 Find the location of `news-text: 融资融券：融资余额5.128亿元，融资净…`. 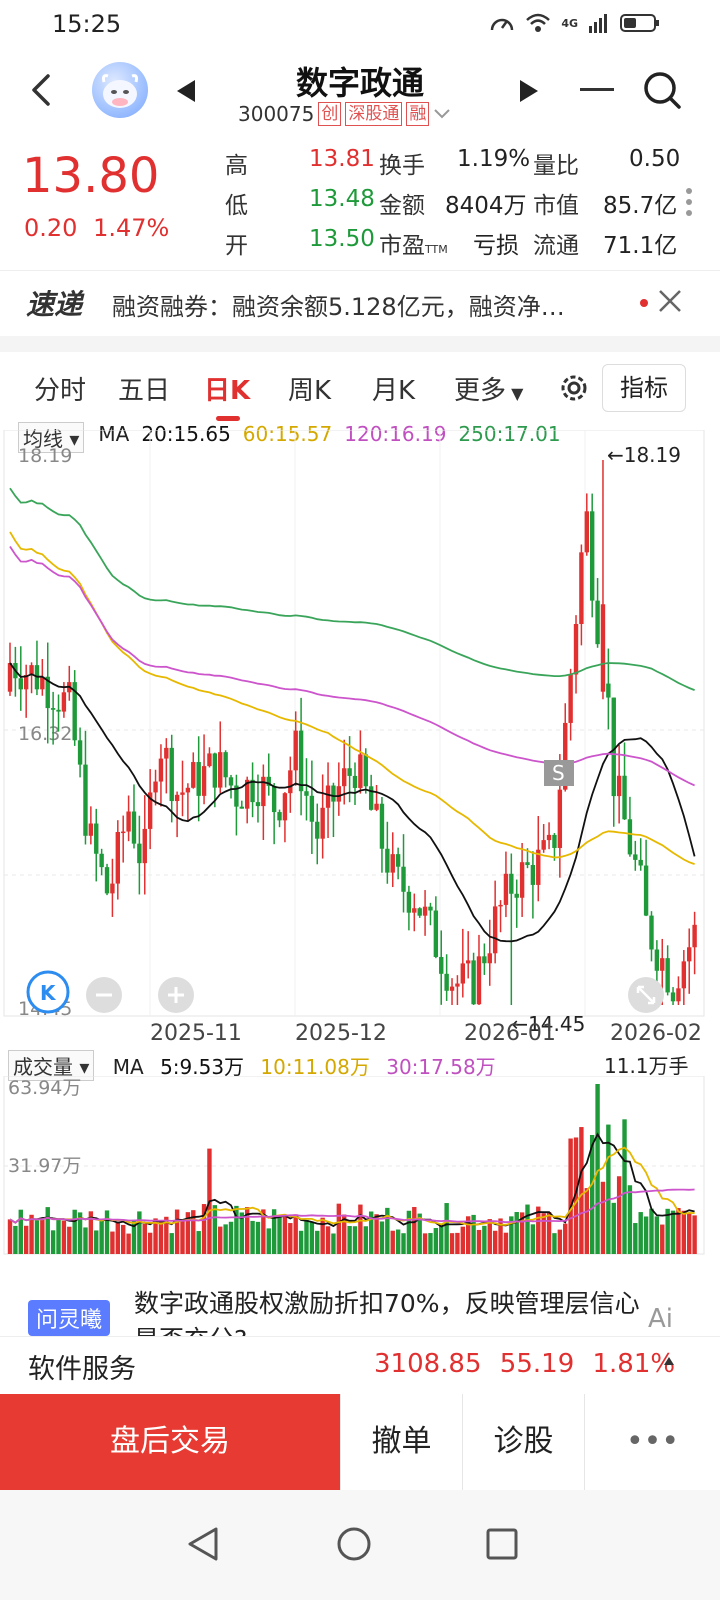

news-text: 融资融券：融资余额5.128亿元，融资净… is located at coordinates (338, 304).